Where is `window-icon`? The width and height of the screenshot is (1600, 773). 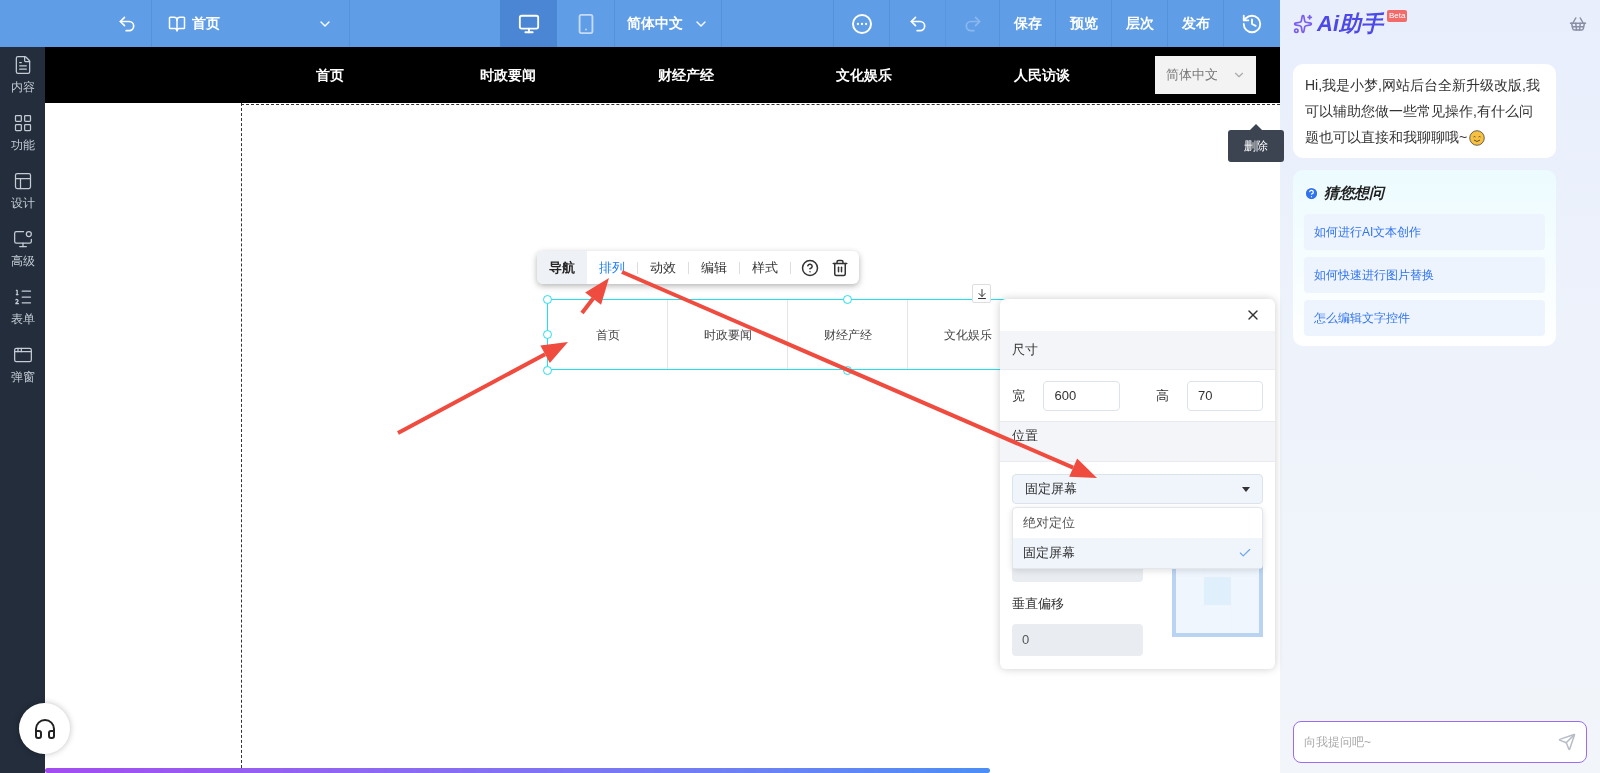 window-icon is located at coordinates (22, 355).